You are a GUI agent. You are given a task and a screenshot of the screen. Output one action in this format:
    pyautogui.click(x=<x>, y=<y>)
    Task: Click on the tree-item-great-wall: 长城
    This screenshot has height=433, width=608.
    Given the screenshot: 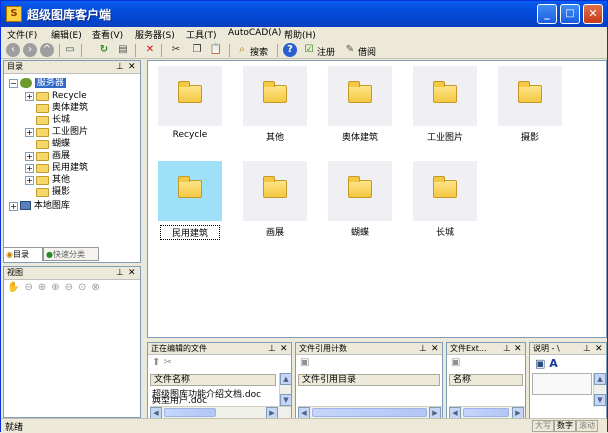 What is the action you would take?
    pyautogui.click(x=61, y=120)
    